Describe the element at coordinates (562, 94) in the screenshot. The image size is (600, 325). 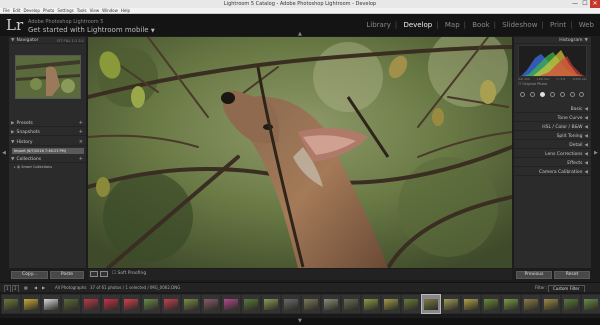
I see `graduated-filter-icon` at that location.